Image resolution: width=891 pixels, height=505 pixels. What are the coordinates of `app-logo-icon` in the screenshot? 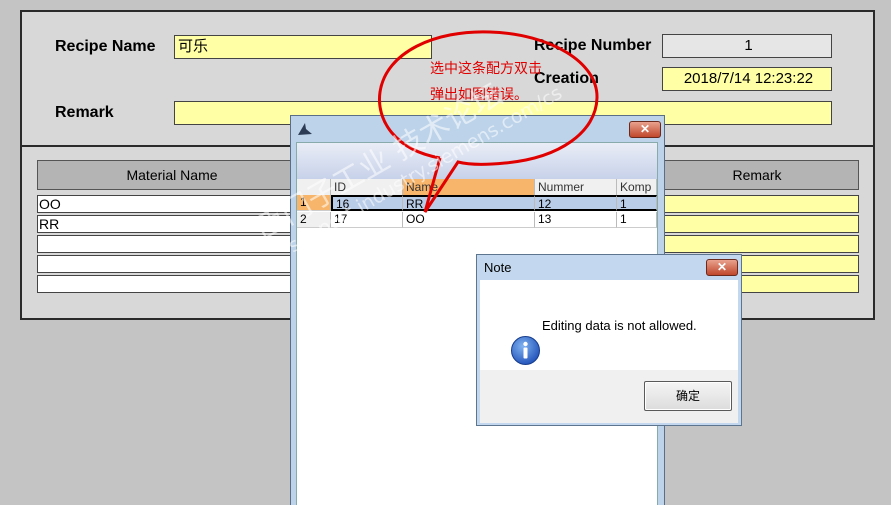 It's located at (305, 129).